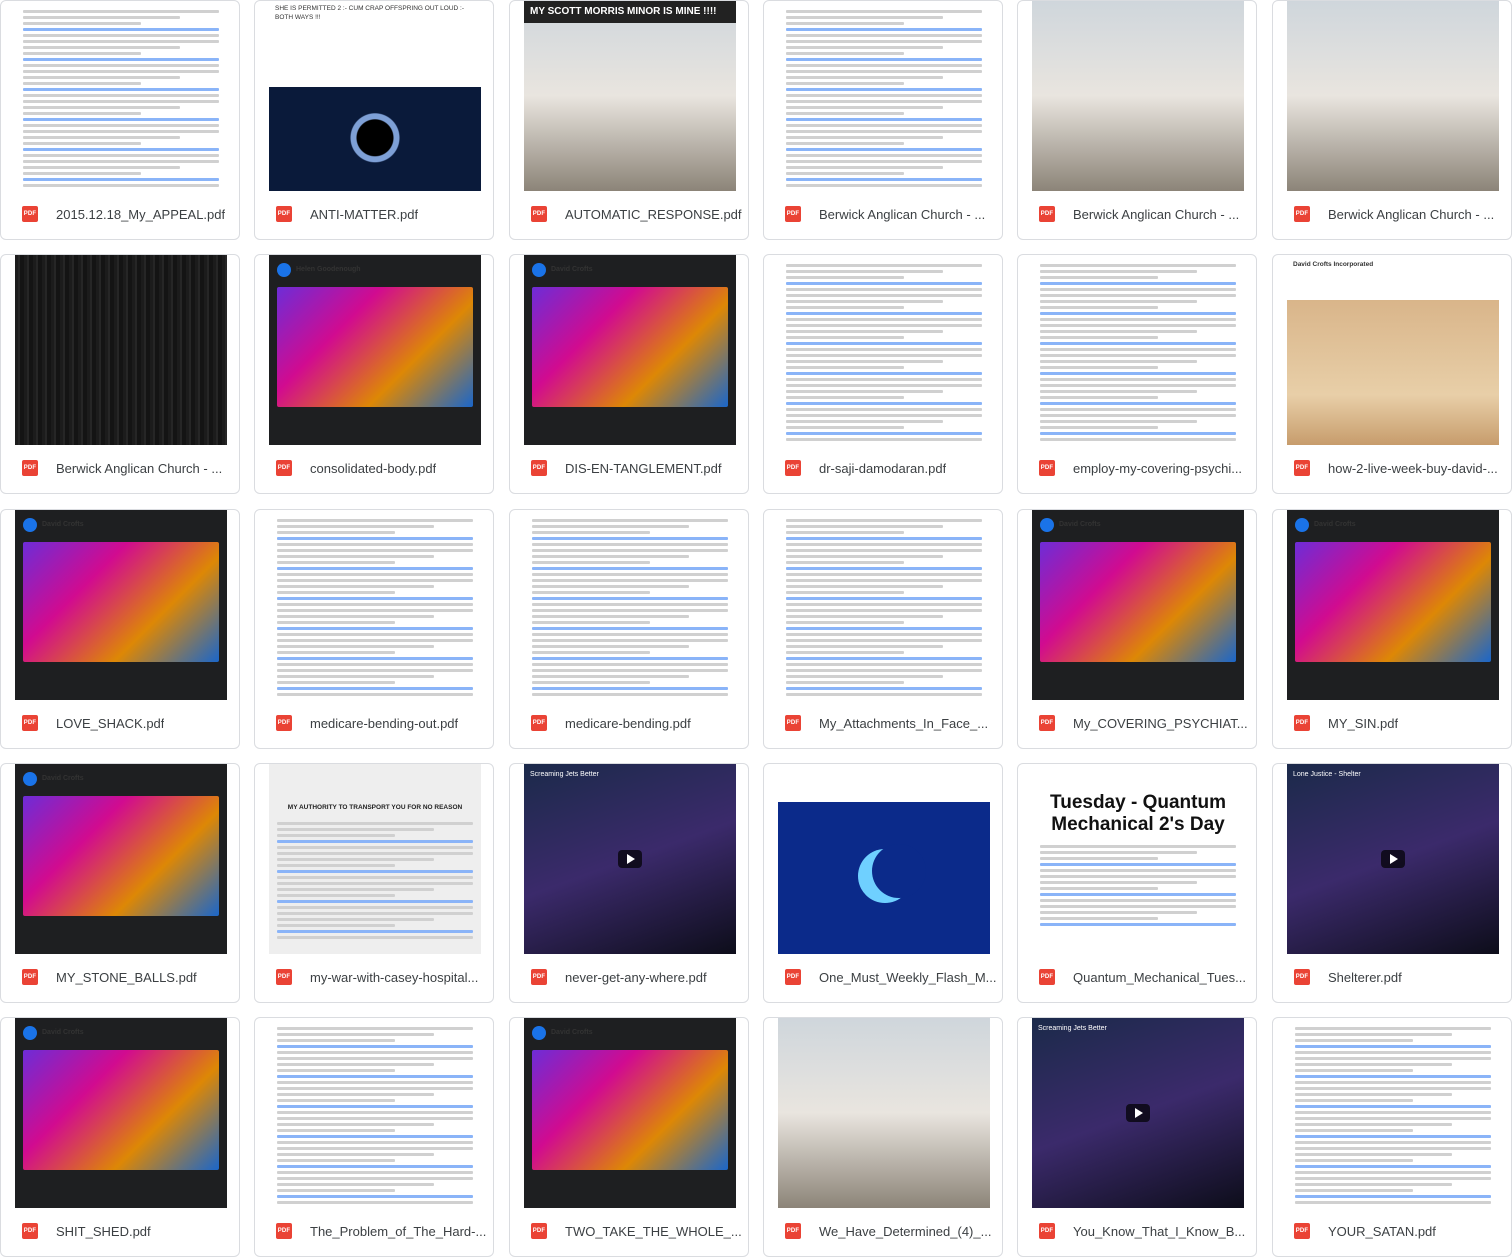 The image size is (1512, 1258). I want to click on file-card: PDF 2015.12.18_My_APPEAL.pdf, so click(120, 120).